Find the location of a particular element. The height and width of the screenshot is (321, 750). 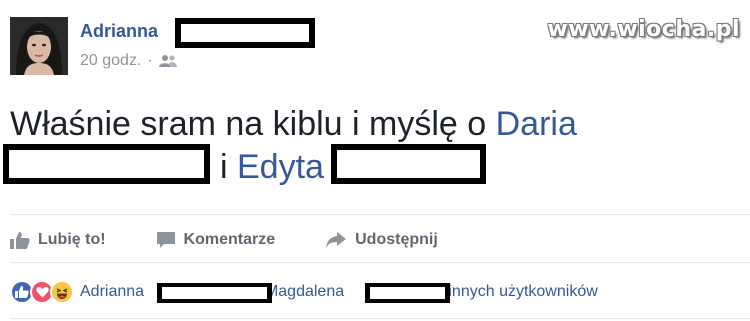

like-label: Lubię to! is located at coordinates (72, 239).